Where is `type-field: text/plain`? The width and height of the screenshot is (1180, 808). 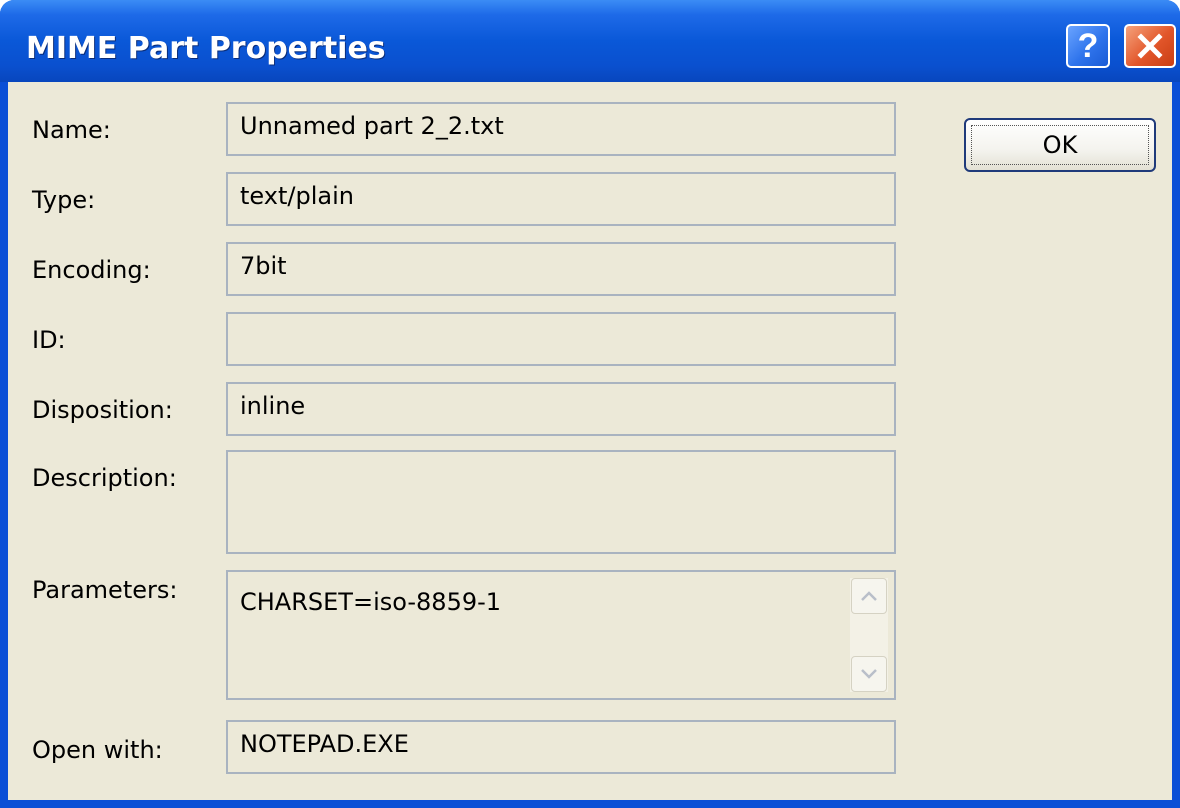
type-field: text/plain is located at coordinates (561, 199).